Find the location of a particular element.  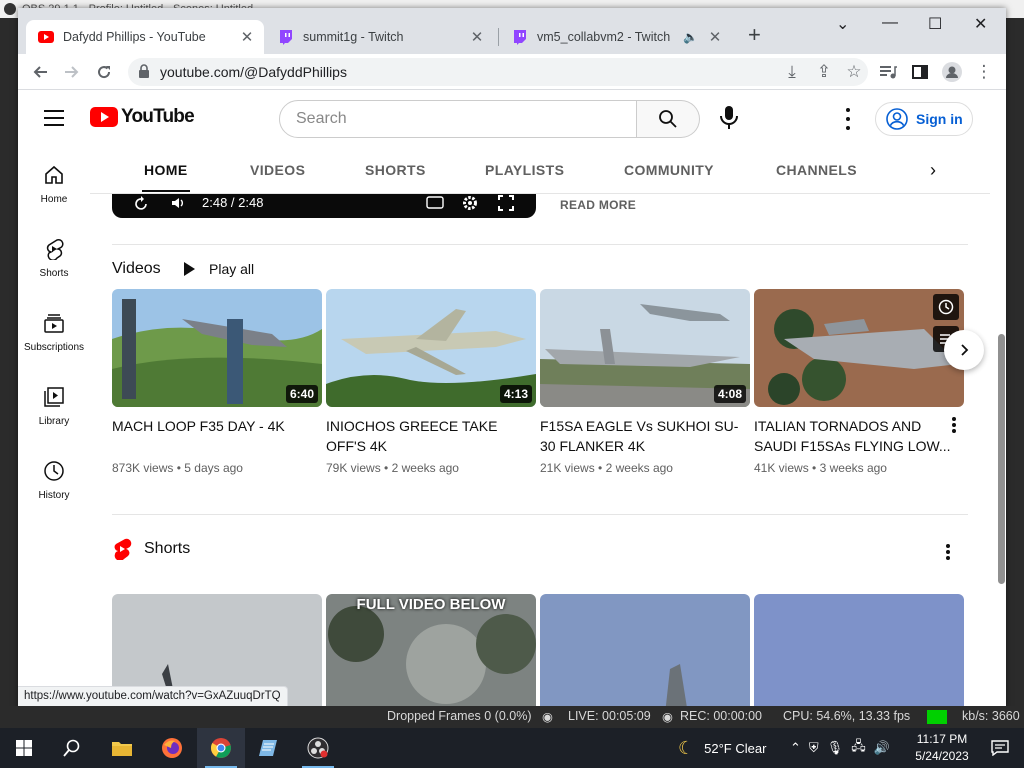

profile-avatar-icon is located at coordinates (952, 72).